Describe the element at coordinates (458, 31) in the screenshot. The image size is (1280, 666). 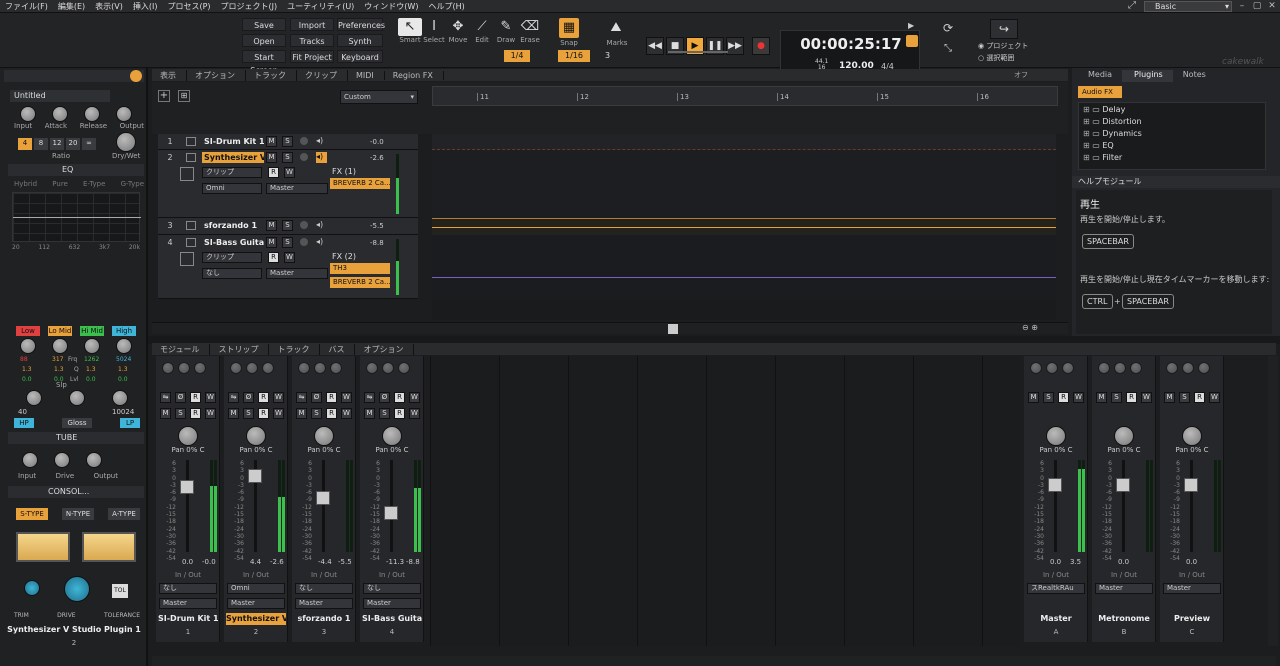
I see `move-tool: ✥ Move` at that location.